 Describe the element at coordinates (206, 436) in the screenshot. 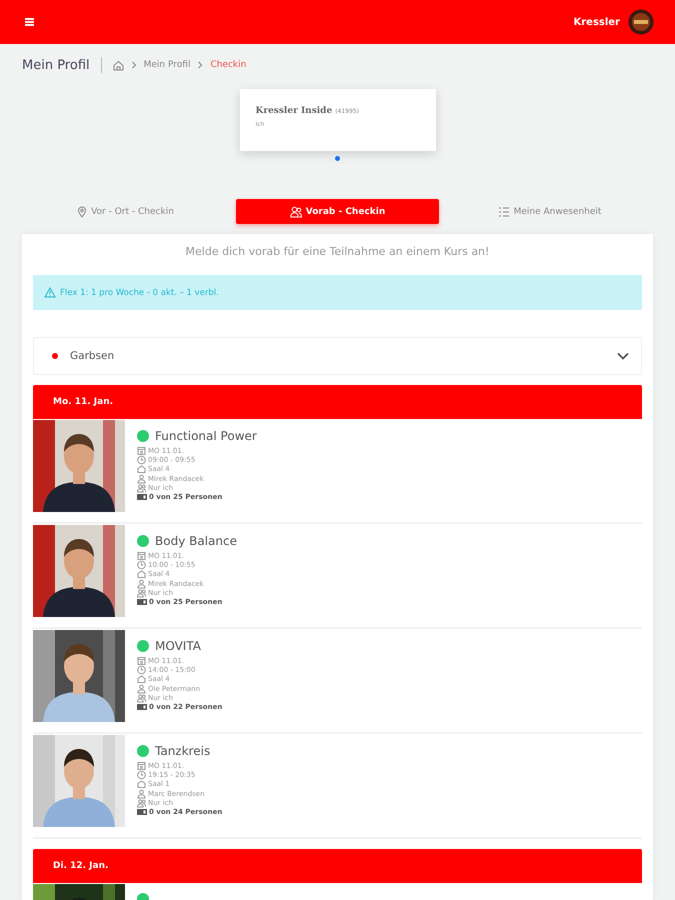

I see `course-title: Functional Power` at that location.